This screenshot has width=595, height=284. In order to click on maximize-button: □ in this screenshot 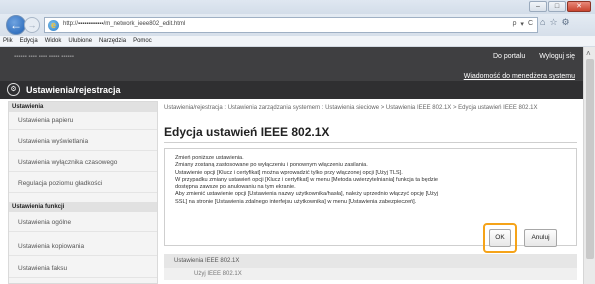, I will do `click(557, 6)`.